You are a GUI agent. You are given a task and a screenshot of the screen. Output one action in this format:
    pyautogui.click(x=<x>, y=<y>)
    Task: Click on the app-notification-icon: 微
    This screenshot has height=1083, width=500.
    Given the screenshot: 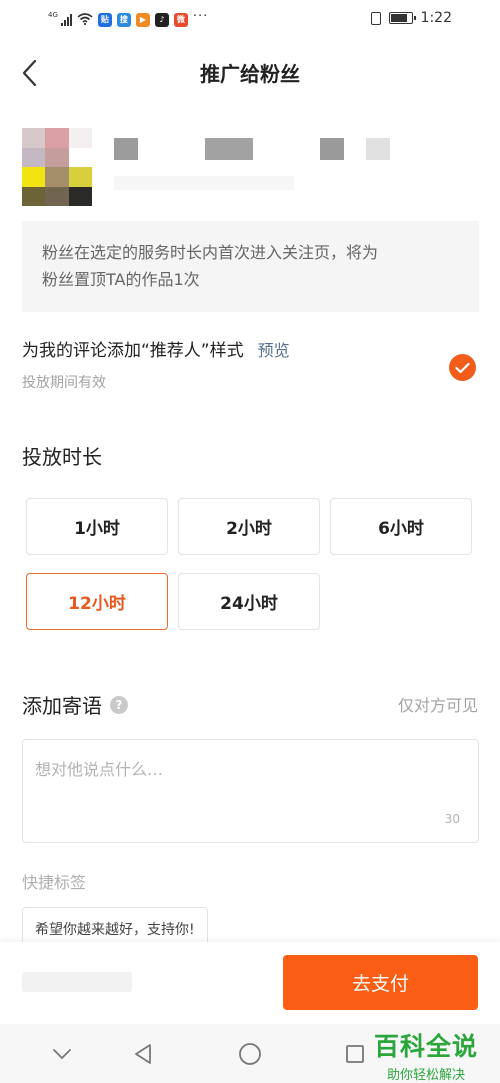 What is the action you would take?
    pyautogui.click(x=180, y=19)
    